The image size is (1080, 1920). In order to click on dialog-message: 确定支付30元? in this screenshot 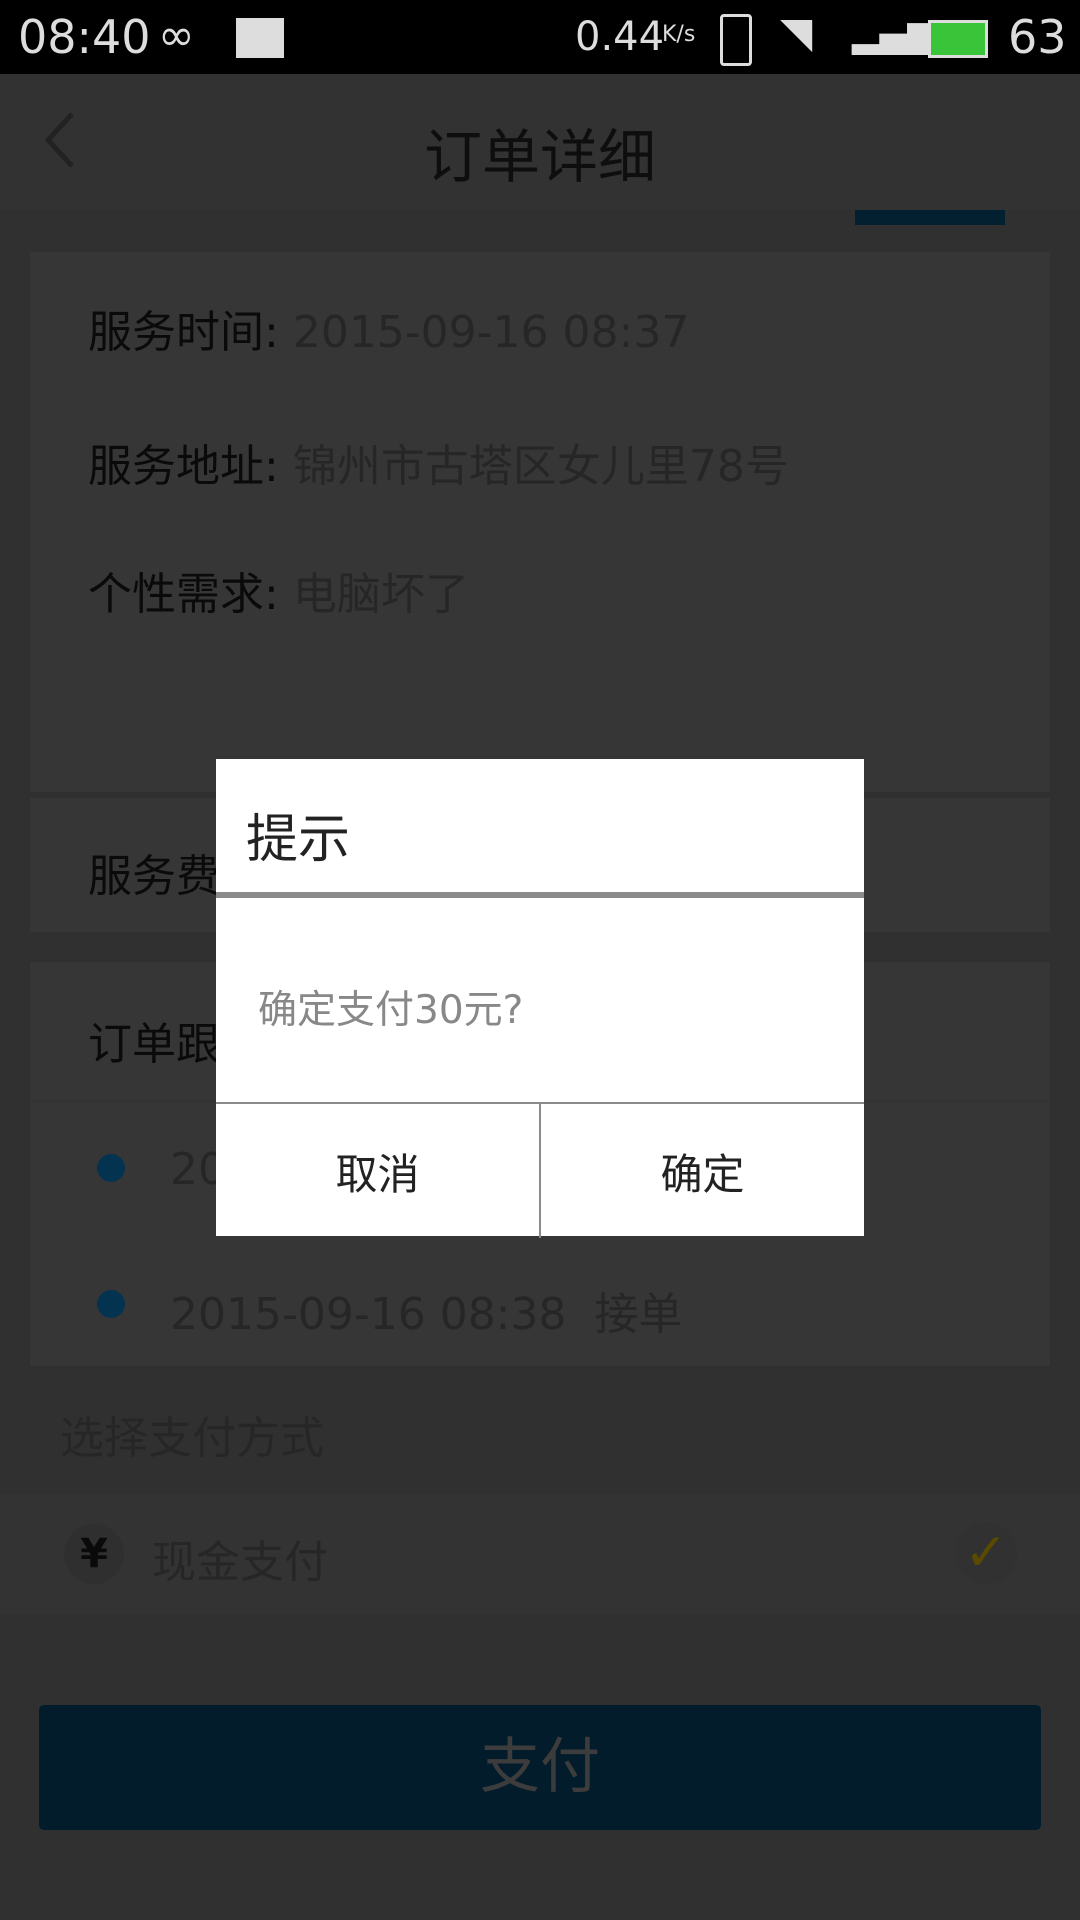, I will do `click(391, 1010)`.